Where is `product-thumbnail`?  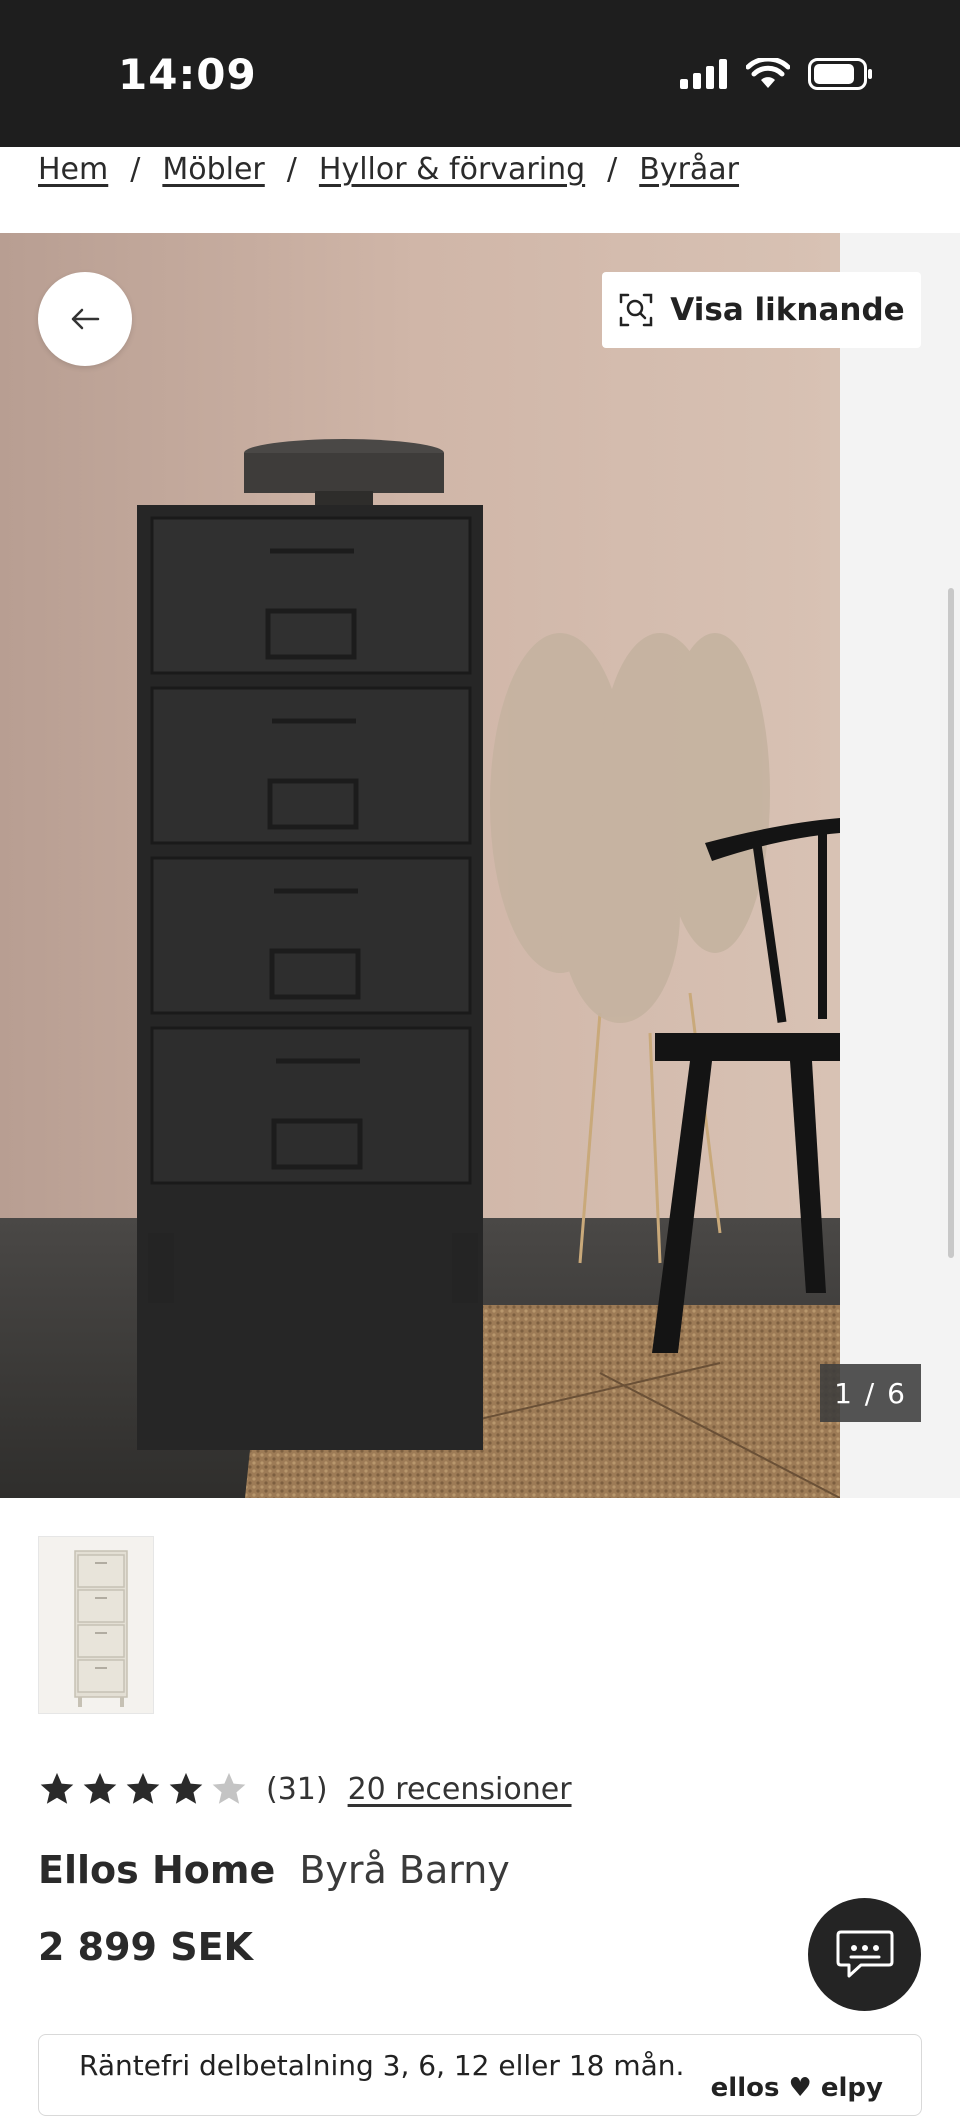 product-thumbnail is located at coordinates (96, 1625).